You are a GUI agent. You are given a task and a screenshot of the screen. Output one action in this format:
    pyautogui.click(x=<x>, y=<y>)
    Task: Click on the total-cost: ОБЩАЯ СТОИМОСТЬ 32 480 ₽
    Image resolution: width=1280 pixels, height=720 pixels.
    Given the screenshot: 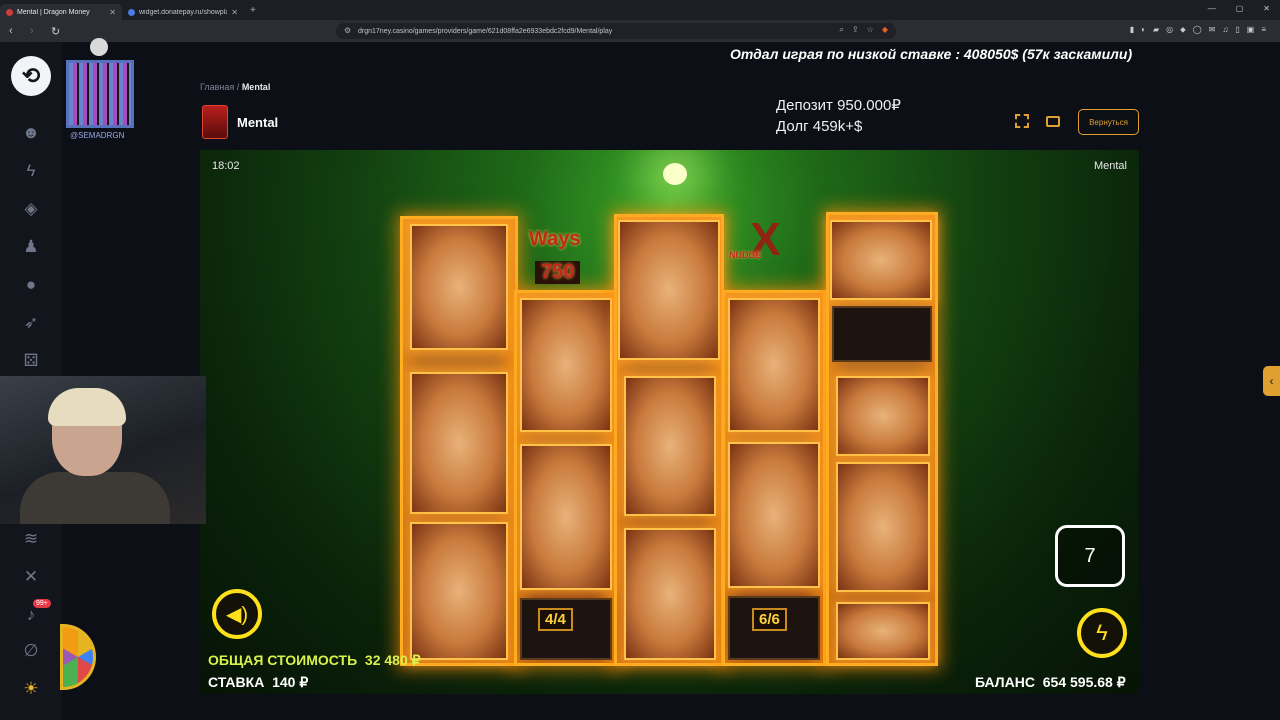 What is the action you would take?
    pyautogui.click(x=314, y=660)
    